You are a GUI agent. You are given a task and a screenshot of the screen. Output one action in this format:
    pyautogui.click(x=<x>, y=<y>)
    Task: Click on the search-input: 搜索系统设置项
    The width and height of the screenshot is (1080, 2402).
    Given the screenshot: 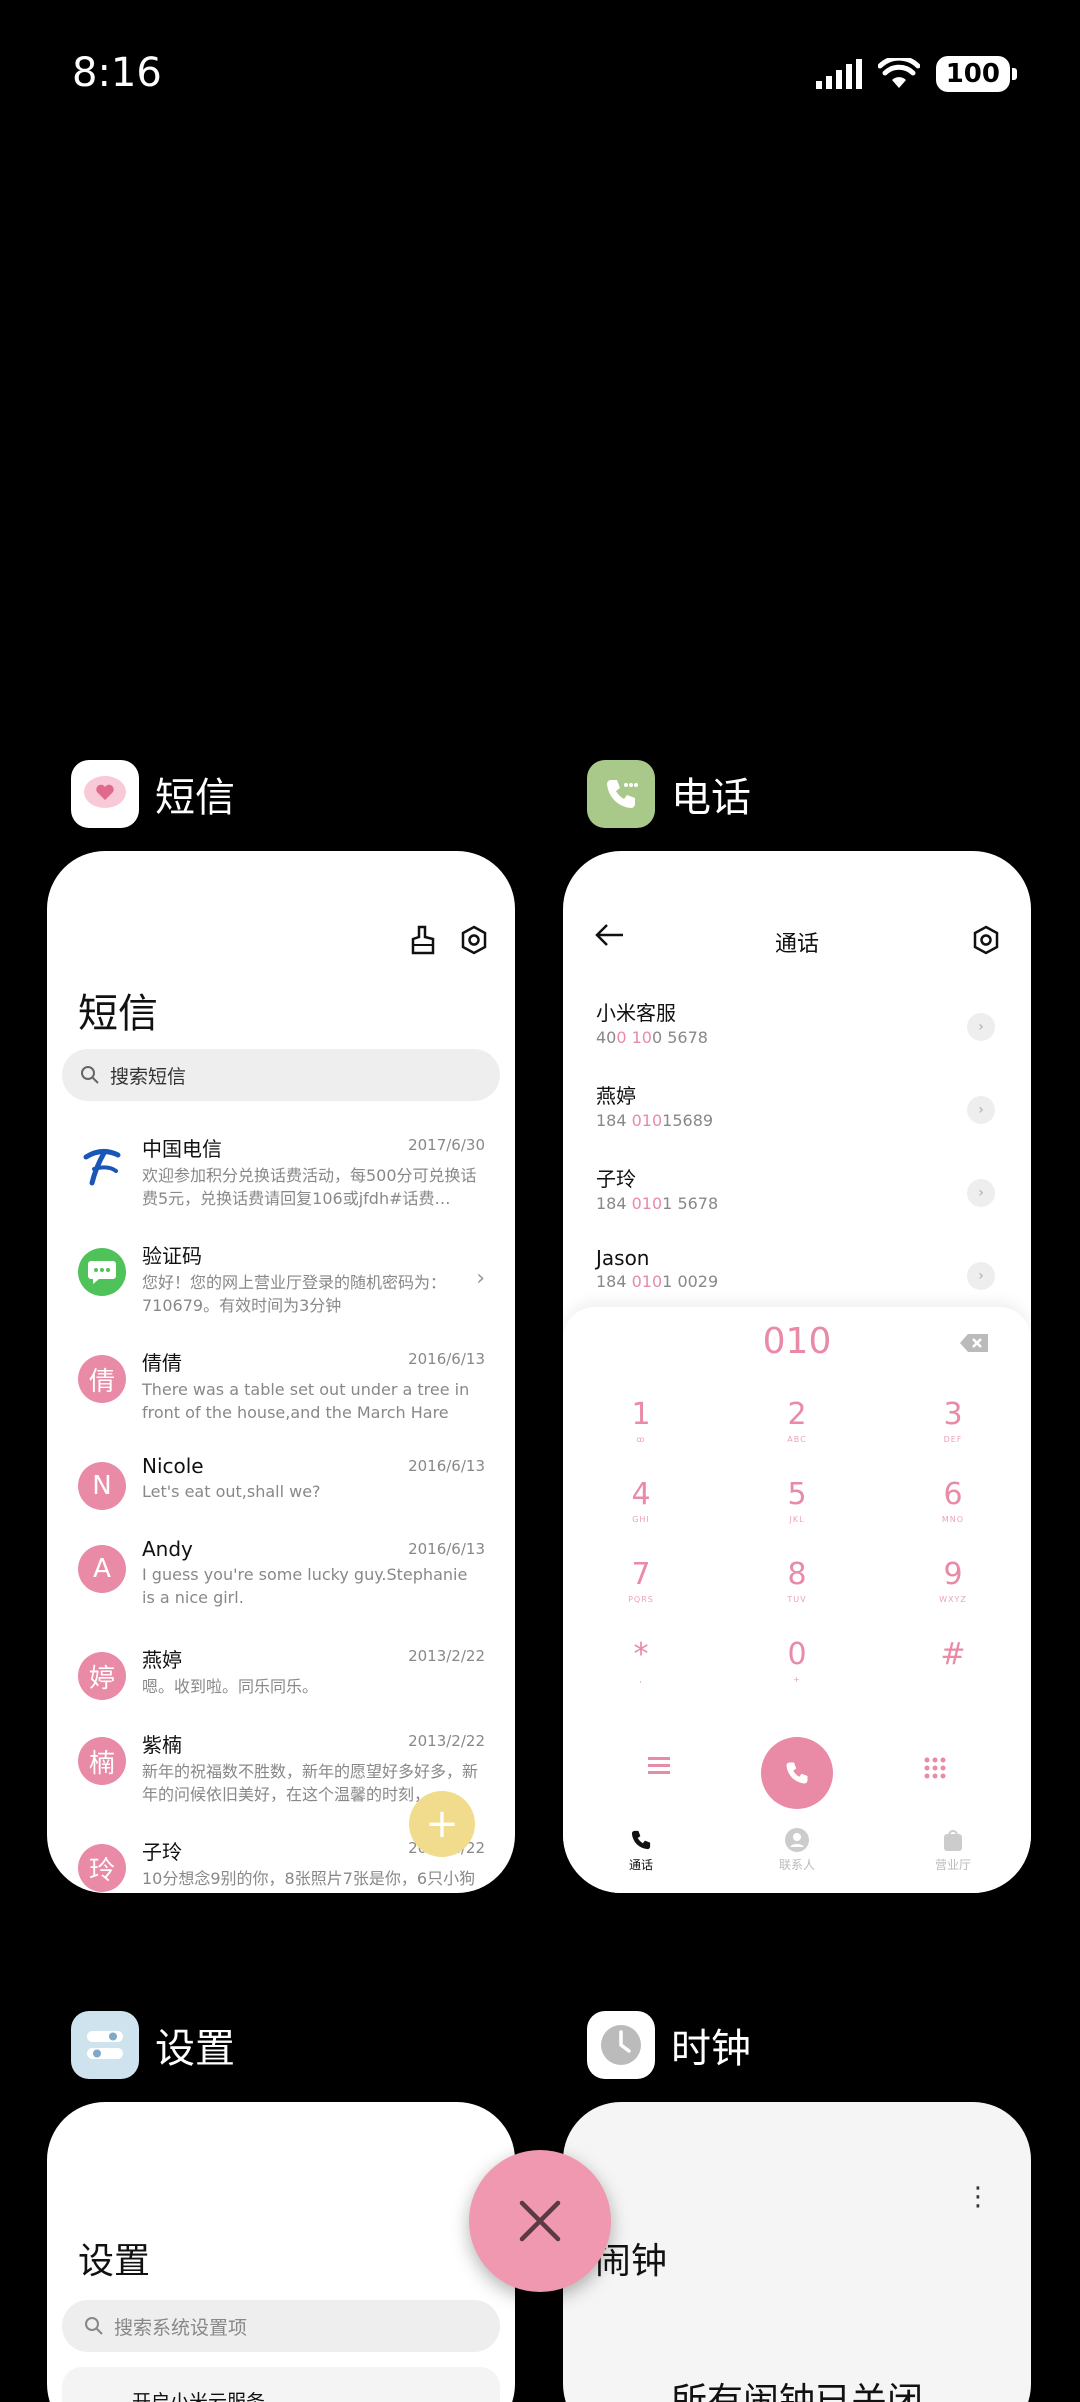 What is the action you would take?
    pyautogui.click(x=281, y=2326)
    